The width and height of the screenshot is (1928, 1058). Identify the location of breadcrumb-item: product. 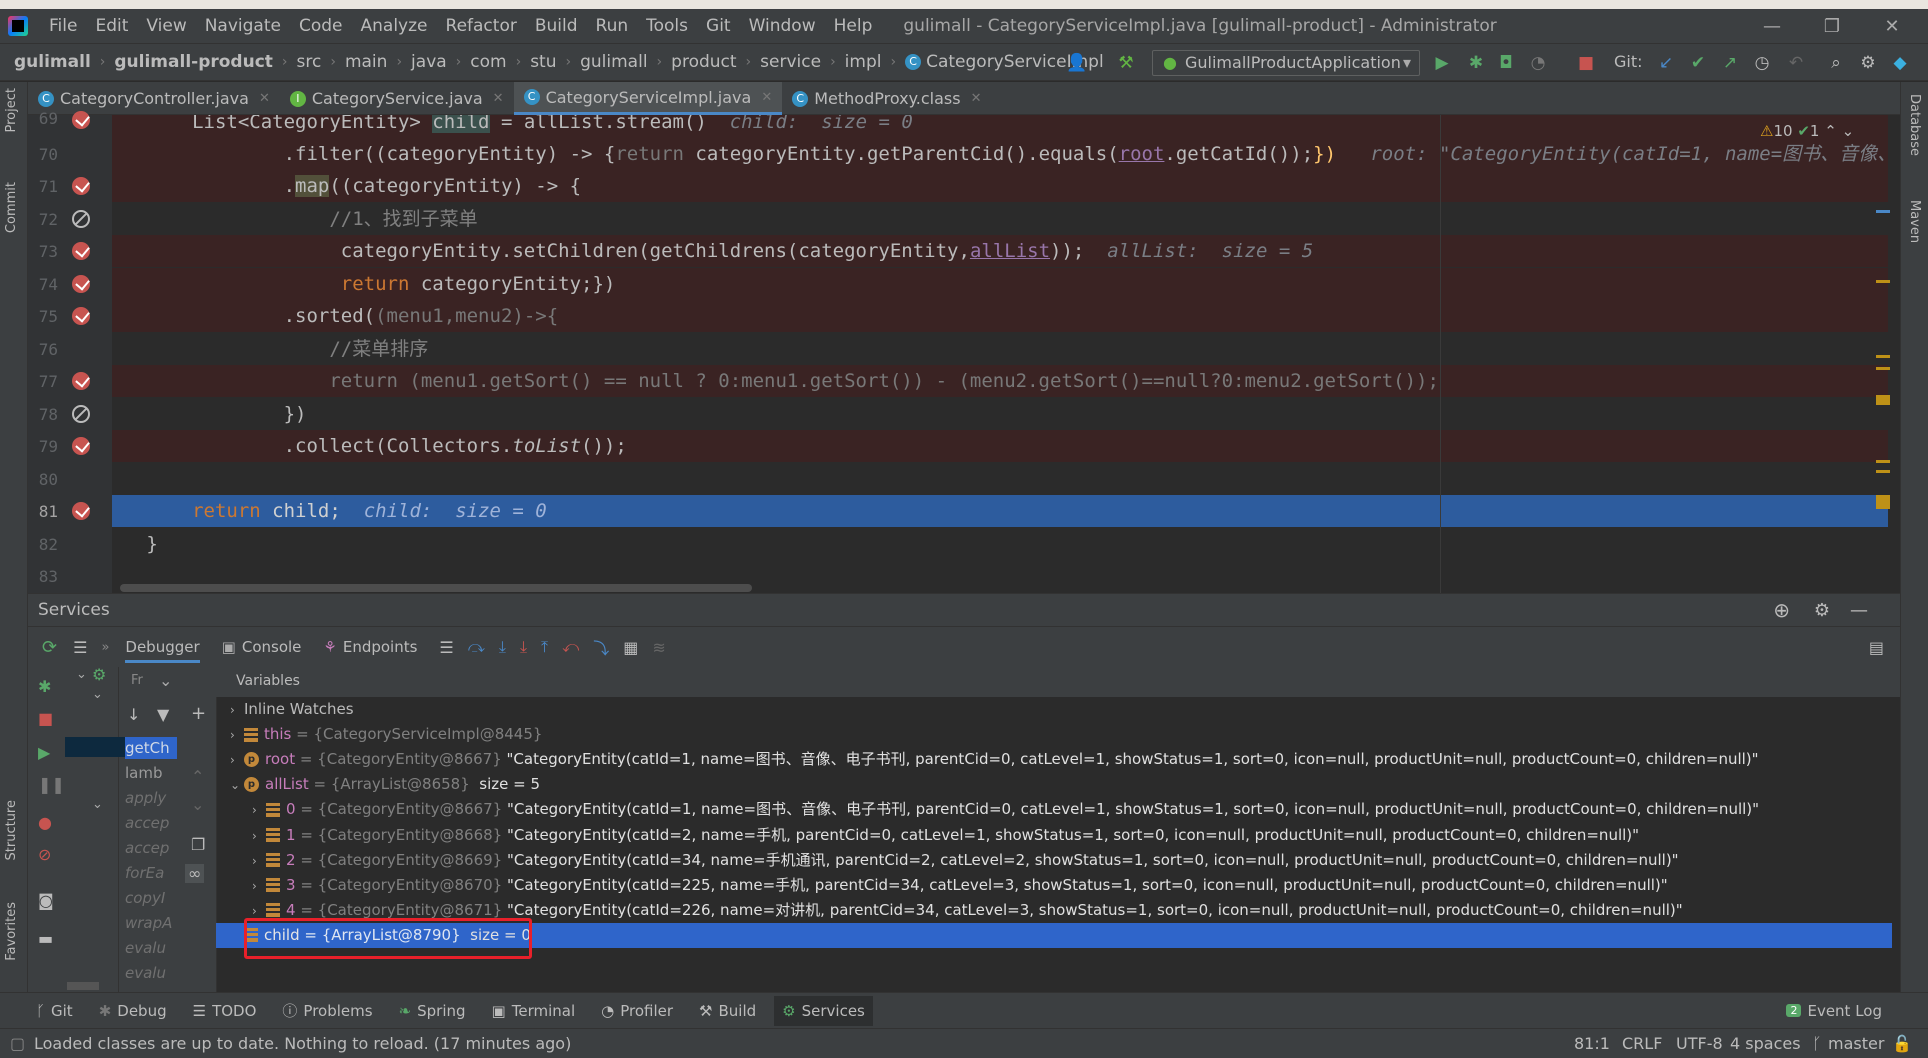
(703, 62).